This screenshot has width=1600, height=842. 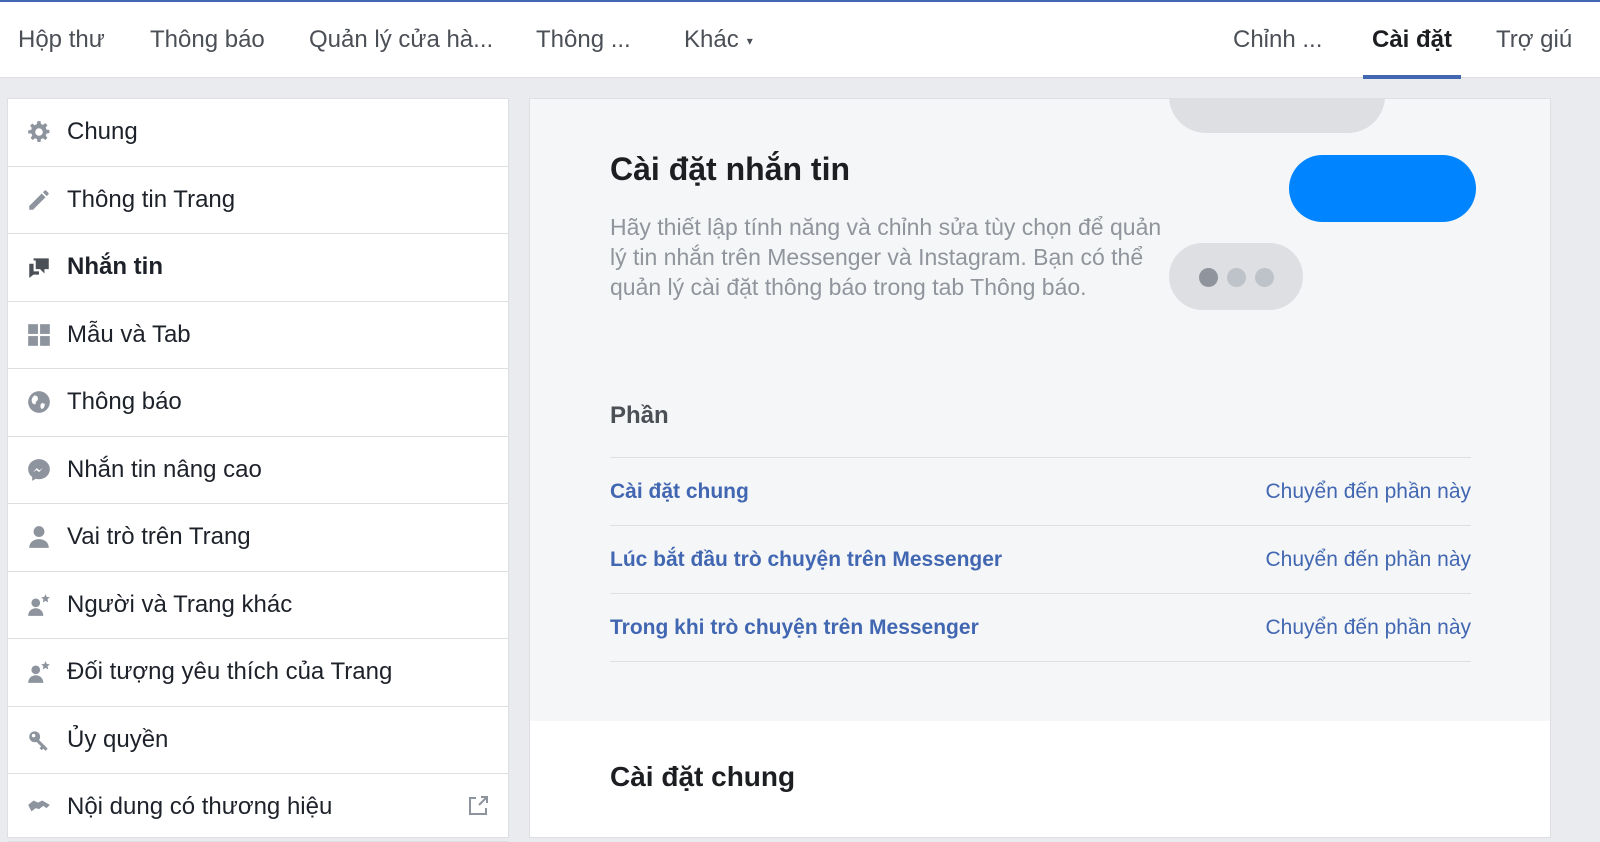 I want to click on messenger-icon, so click(x=39, y=470).